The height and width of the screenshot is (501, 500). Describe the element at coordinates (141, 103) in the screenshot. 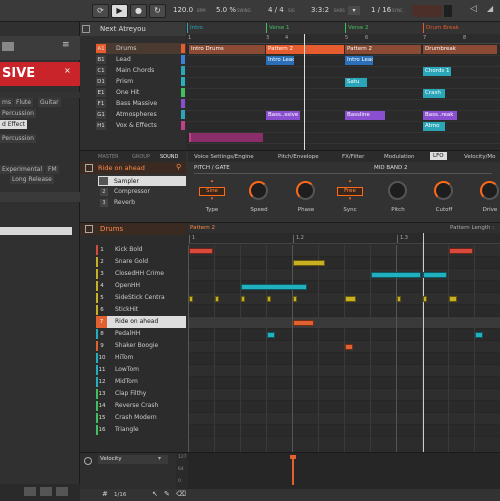

I see `group-row: F1 Bass Massive` at that location.